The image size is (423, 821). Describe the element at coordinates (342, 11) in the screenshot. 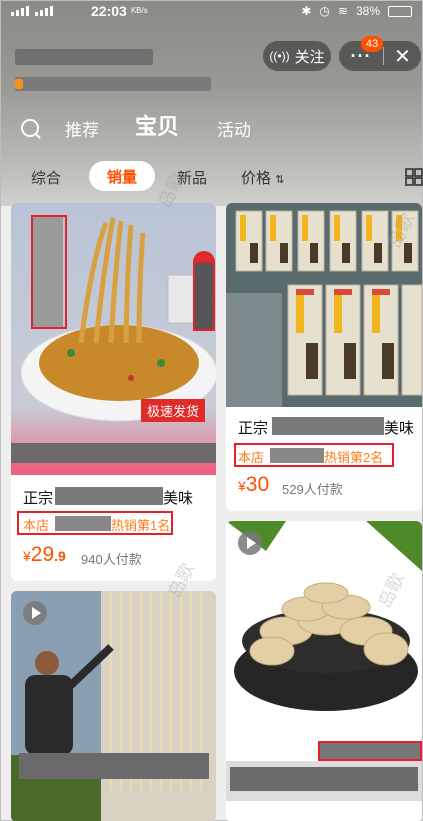

I see `wifi-icon: ≋` at that location.